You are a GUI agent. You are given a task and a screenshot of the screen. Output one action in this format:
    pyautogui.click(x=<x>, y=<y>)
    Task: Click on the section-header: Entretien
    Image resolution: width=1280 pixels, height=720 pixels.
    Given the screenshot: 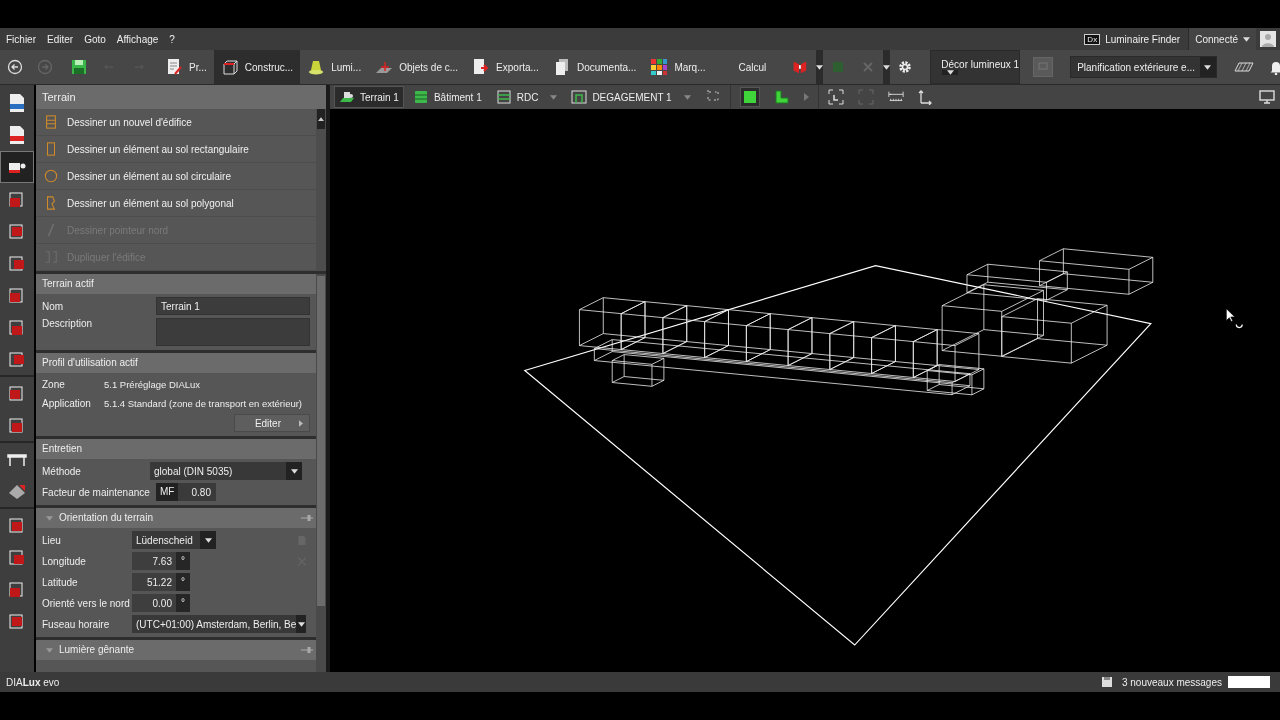 What is the action you would take?
    pyautogui.click(x=176, y=449)
    